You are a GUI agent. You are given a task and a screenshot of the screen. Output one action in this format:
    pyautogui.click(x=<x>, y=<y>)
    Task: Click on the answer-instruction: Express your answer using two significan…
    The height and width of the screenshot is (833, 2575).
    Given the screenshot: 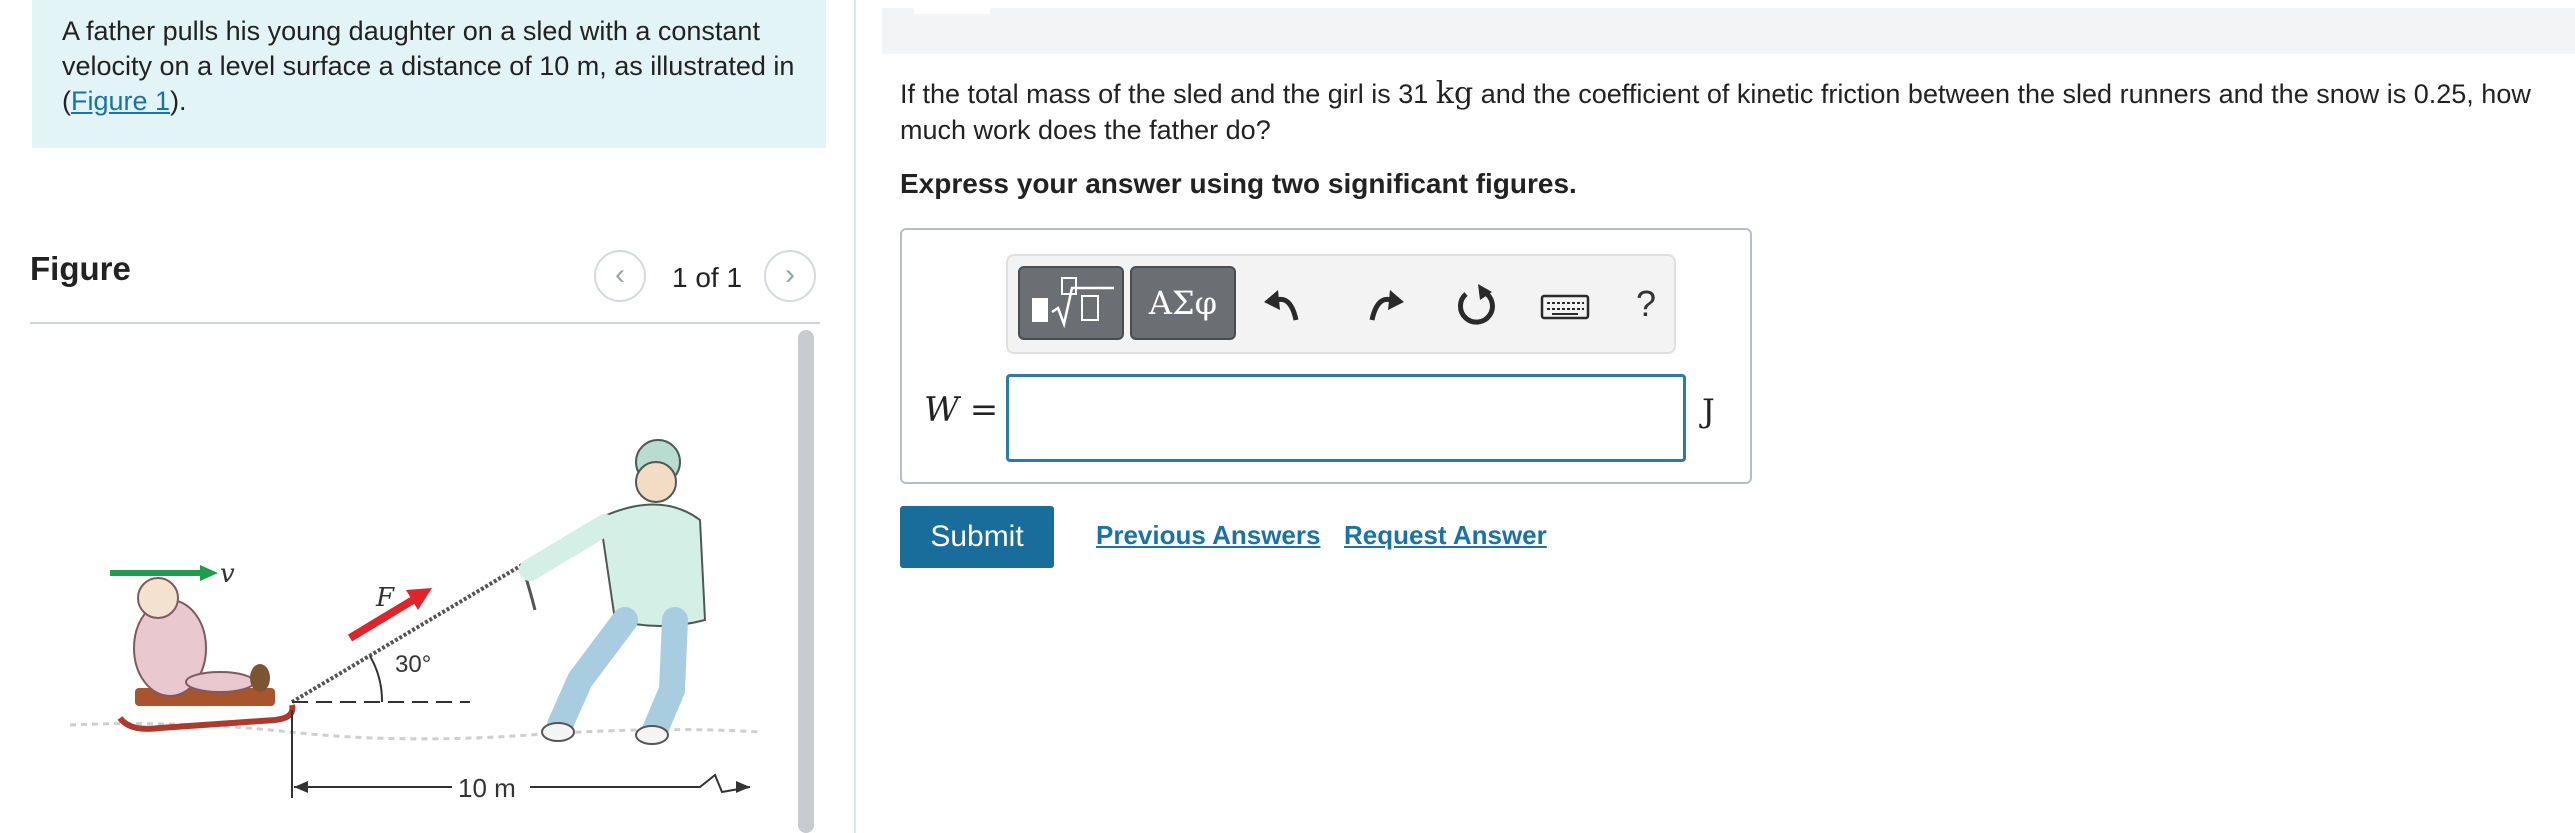 What is the action you would take?
    pyautogui.click(x=1238, y=183)
    